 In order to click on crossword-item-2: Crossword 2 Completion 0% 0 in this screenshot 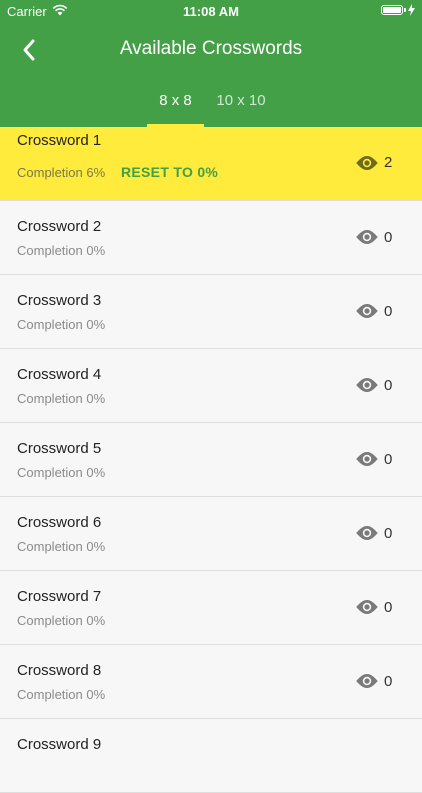, I will do `click(211, 238)`.